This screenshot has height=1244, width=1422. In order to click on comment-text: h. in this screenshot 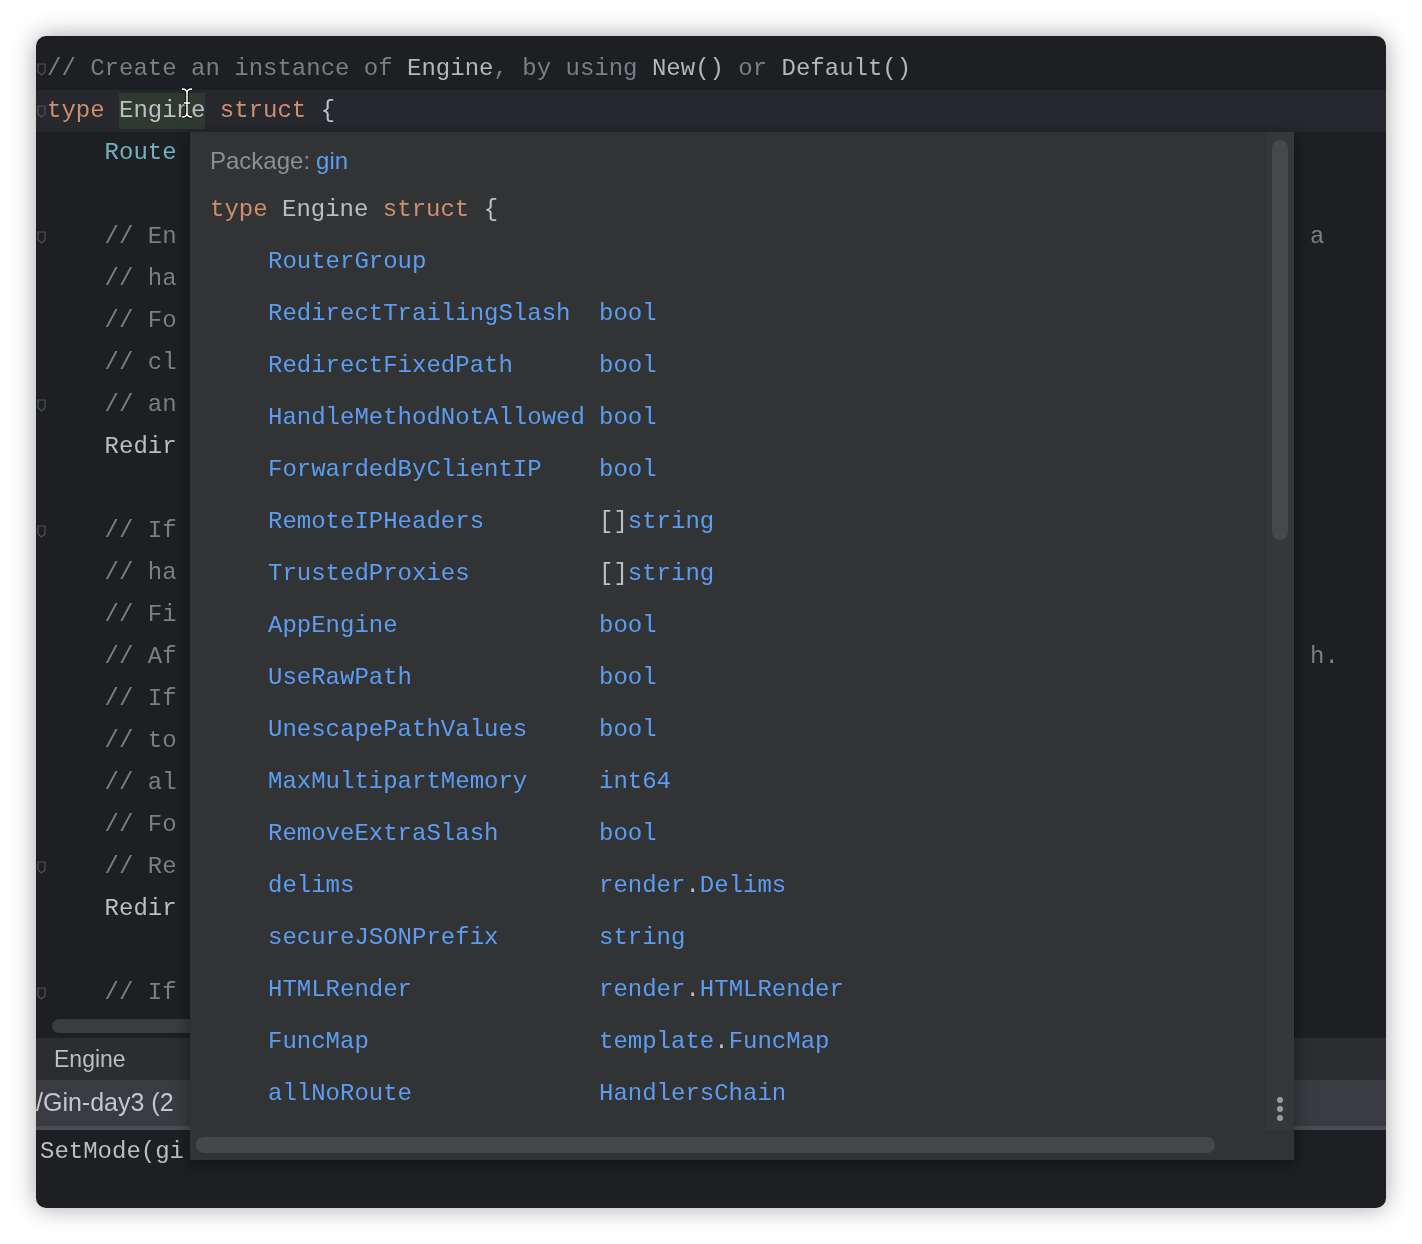, I will do `click(1324, 656)`.